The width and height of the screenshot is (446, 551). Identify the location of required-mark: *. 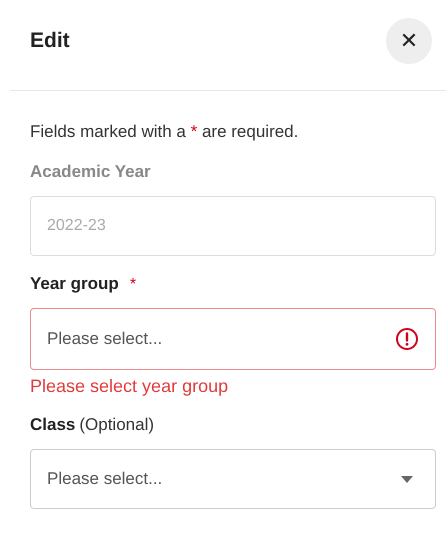
(133, 285).